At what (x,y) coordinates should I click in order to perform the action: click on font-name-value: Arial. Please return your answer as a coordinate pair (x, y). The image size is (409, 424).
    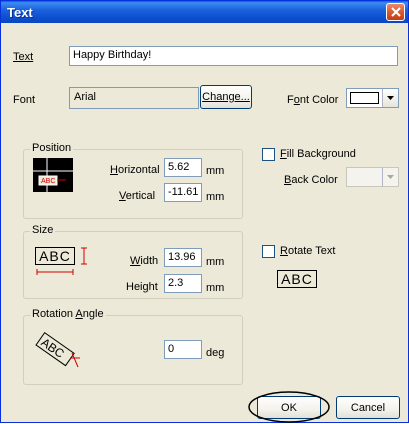
    Looking at the image, I should click on (85, 97).